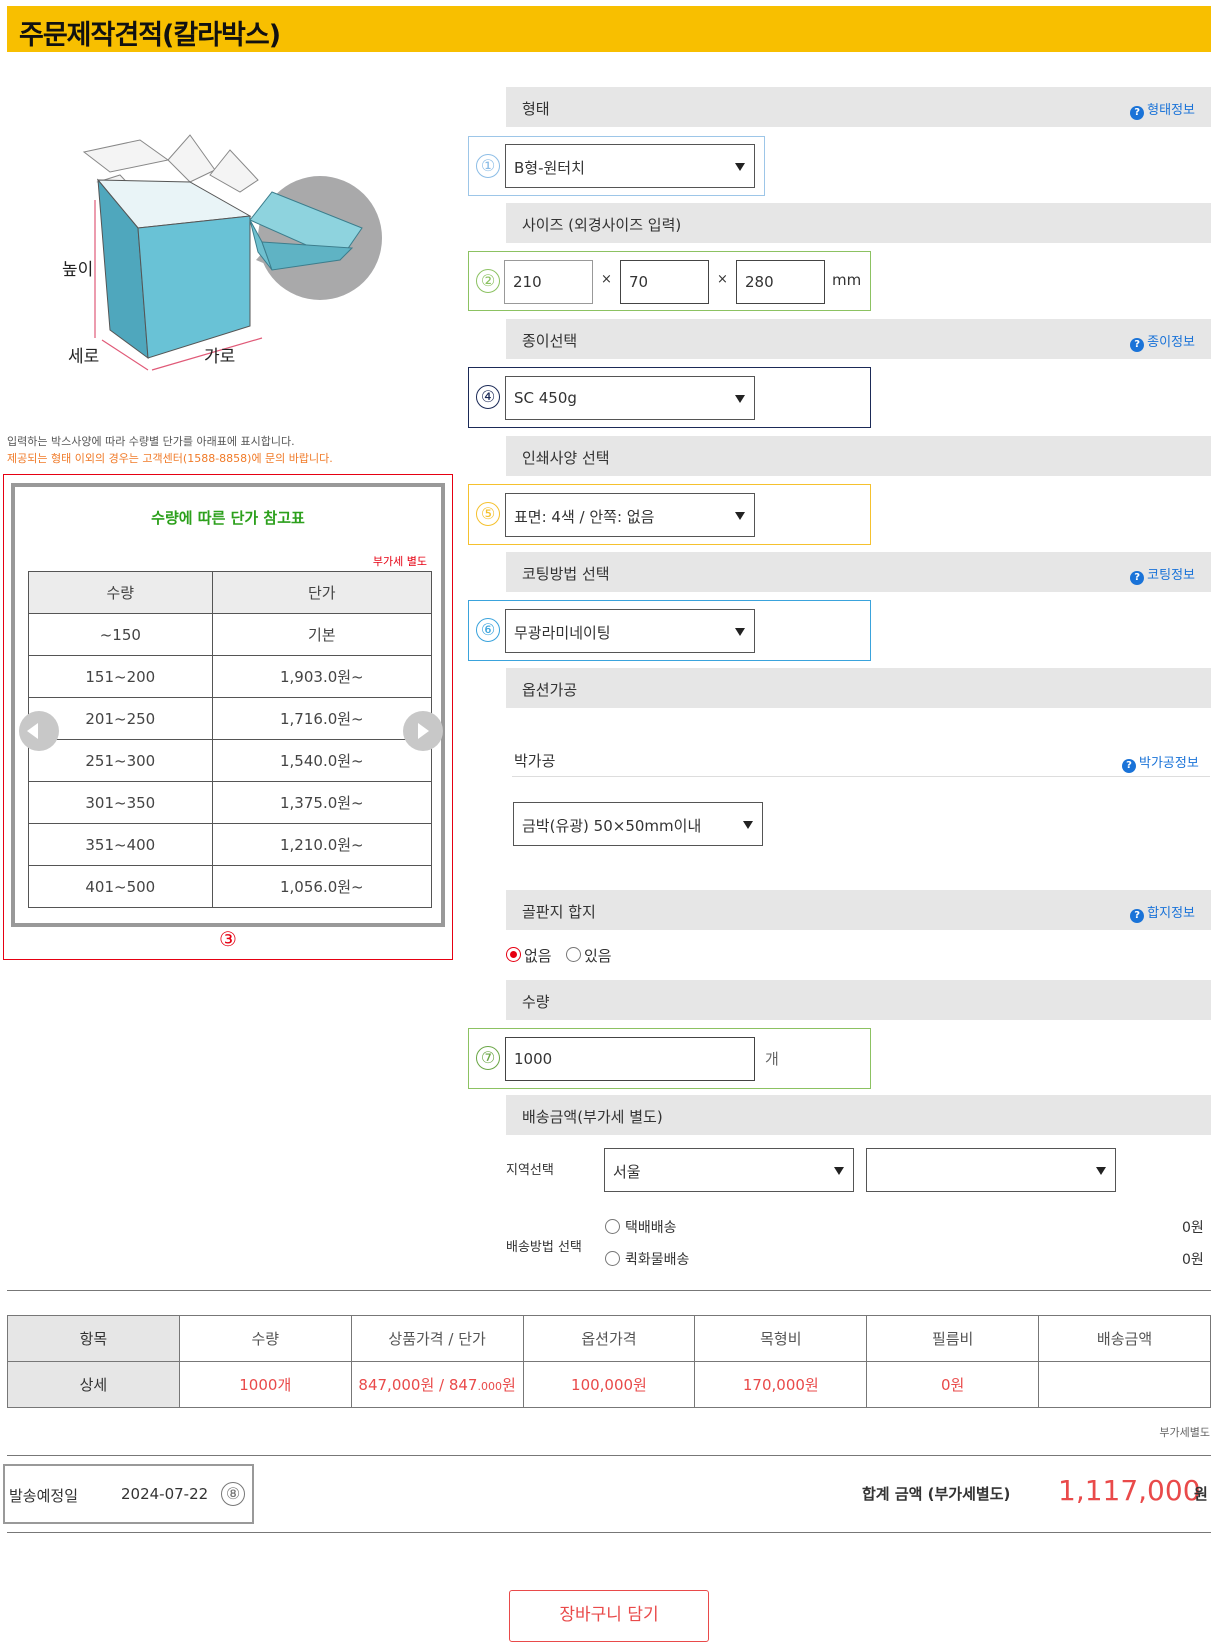 The image size is (1216, 1644). What do you see at coordinates (573, 954) in the screenshot?
I see `laminate-yes-radio` at bounding box center [573, 954].